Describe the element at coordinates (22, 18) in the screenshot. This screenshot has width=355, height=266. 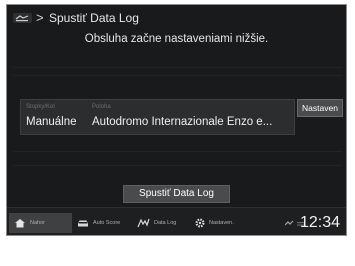
I see `back-app-icon` at that location.